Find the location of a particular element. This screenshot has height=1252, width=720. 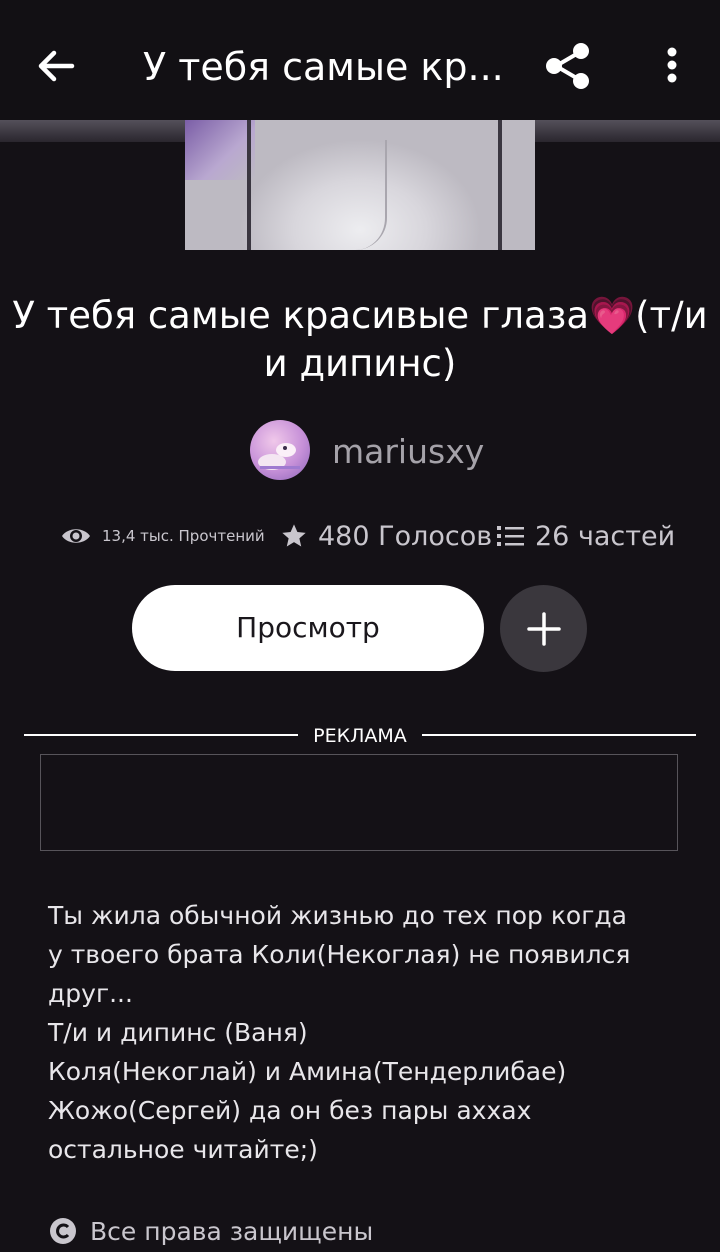

reads-stat: 13,4 тыс. Прочтений is located at coordinates (162, 536).